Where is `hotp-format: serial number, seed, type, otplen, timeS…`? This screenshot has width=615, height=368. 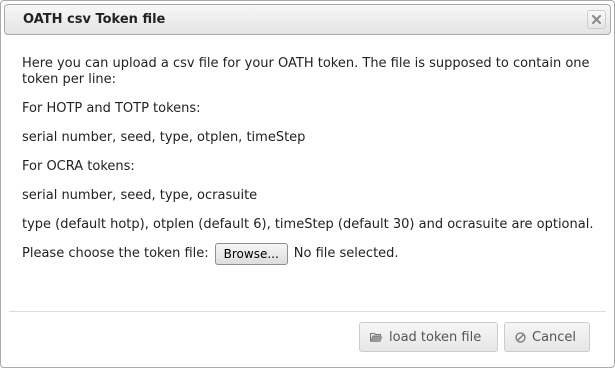
hotp-format: serial number, seed, type, otplen, timeS… is located at coordinates (164, 137).